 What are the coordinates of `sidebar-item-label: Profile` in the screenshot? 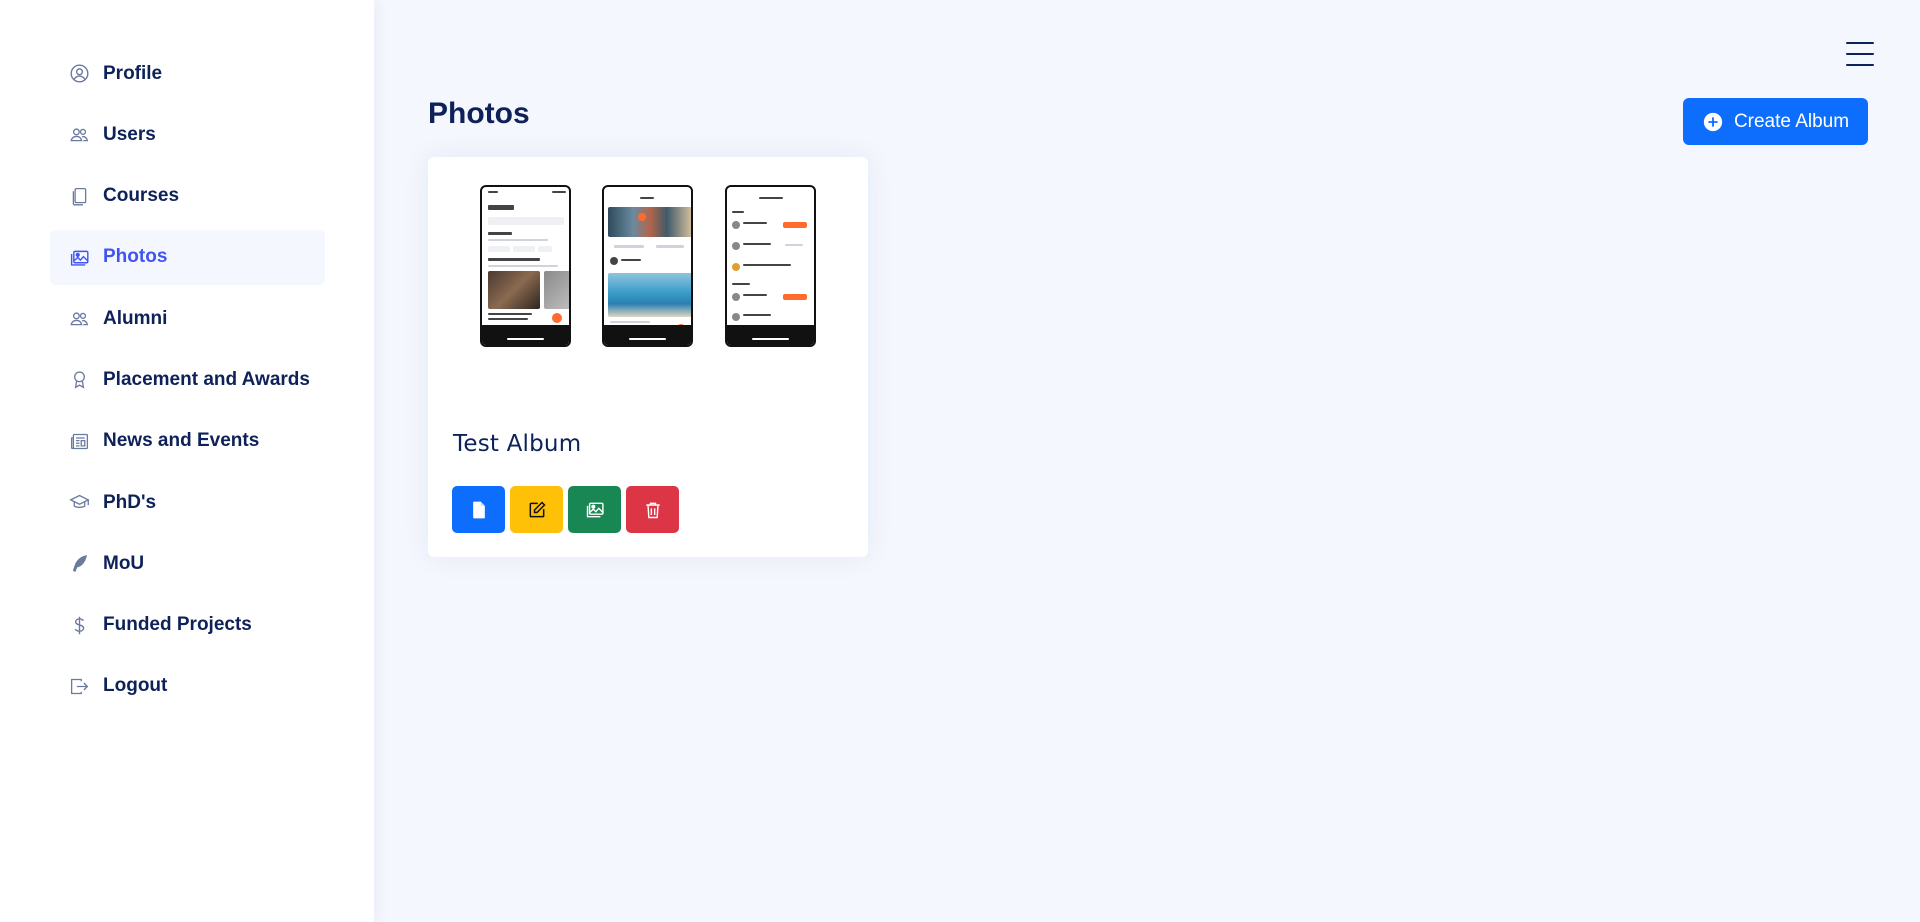 It's located at (133, 73).